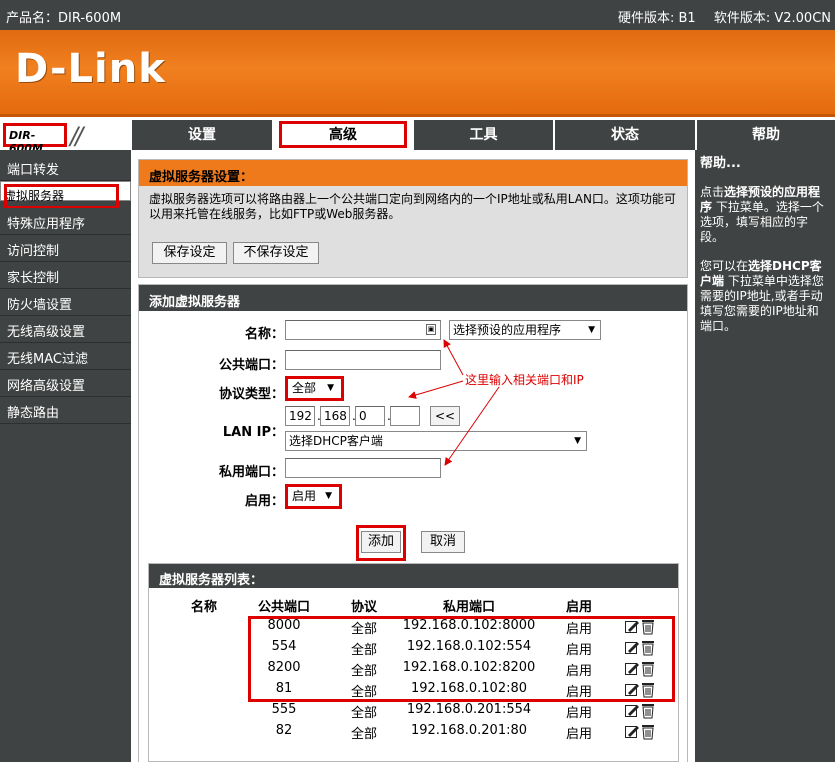 The image size is (835, 762). Describe the element at coordinates (65, 221) in the screenshot. I see `sidebar-item-special-apps: 特殊应用程序` at that location.